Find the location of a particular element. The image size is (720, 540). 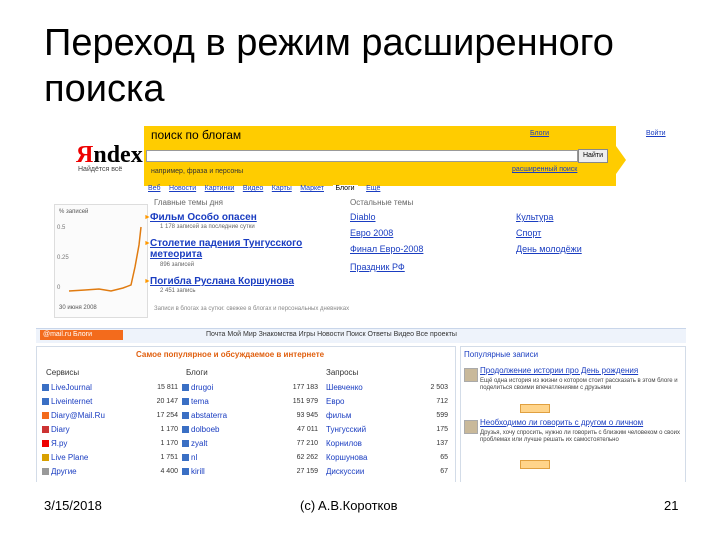

count: 27 159 is located at coordinates (307, 471).